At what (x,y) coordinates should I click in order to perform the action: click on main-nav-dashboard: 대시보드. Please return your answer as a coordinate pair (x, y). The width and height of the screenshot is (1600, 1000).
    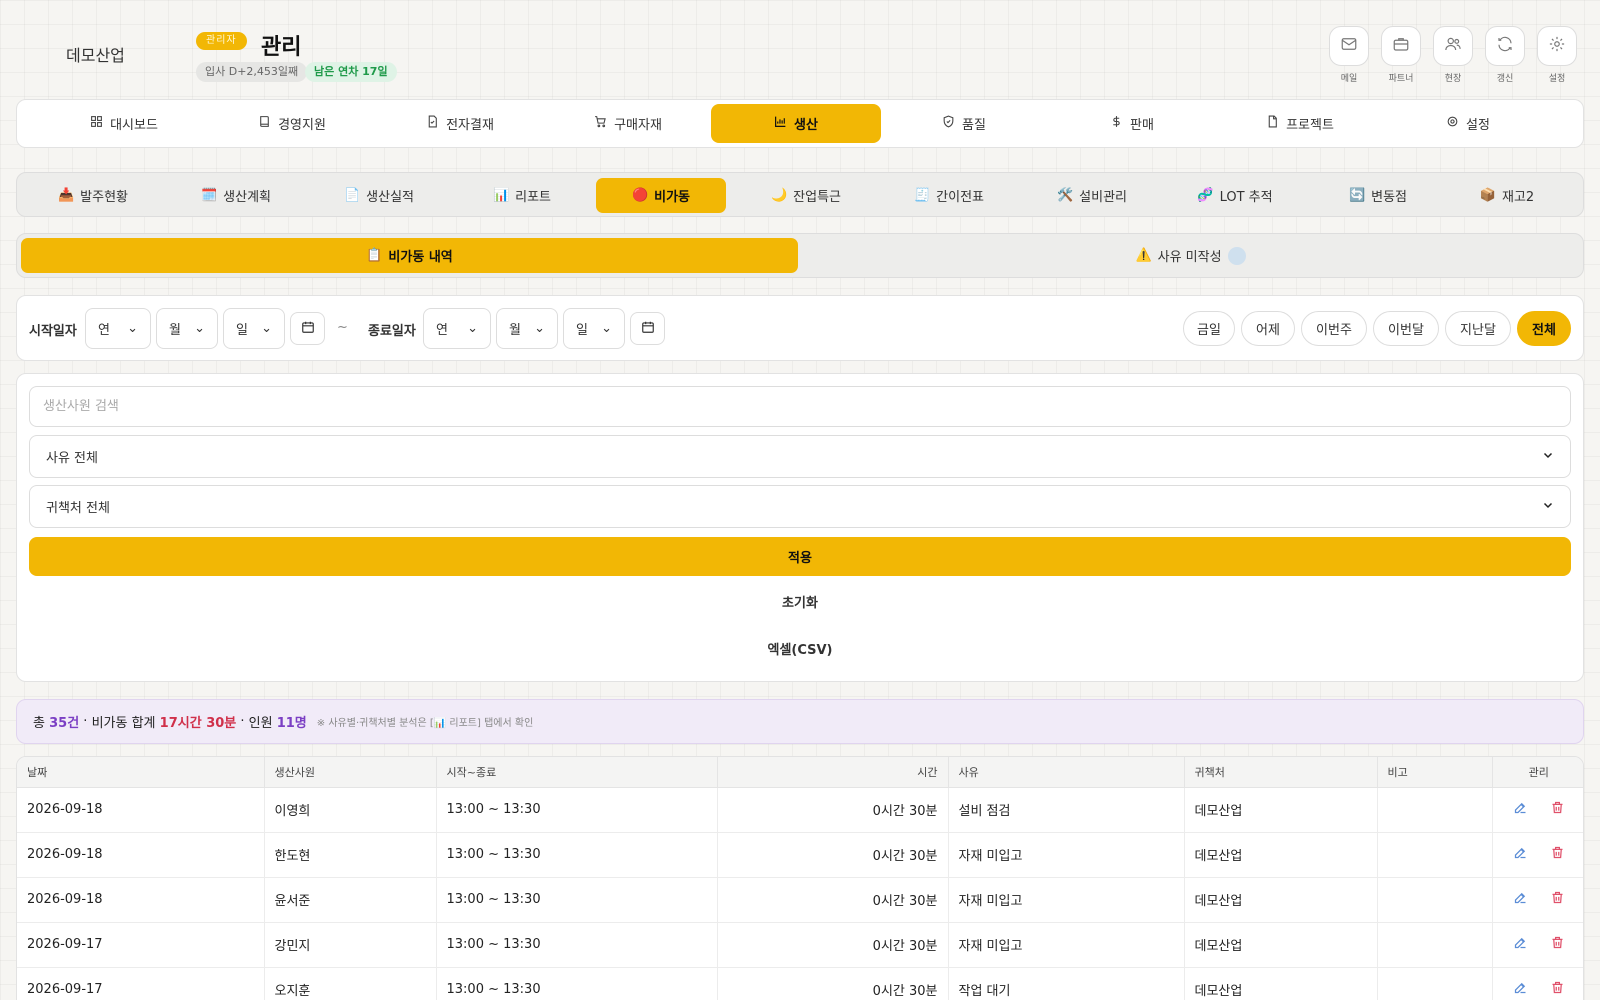
    Looking at the image, I should click on (124, 123).